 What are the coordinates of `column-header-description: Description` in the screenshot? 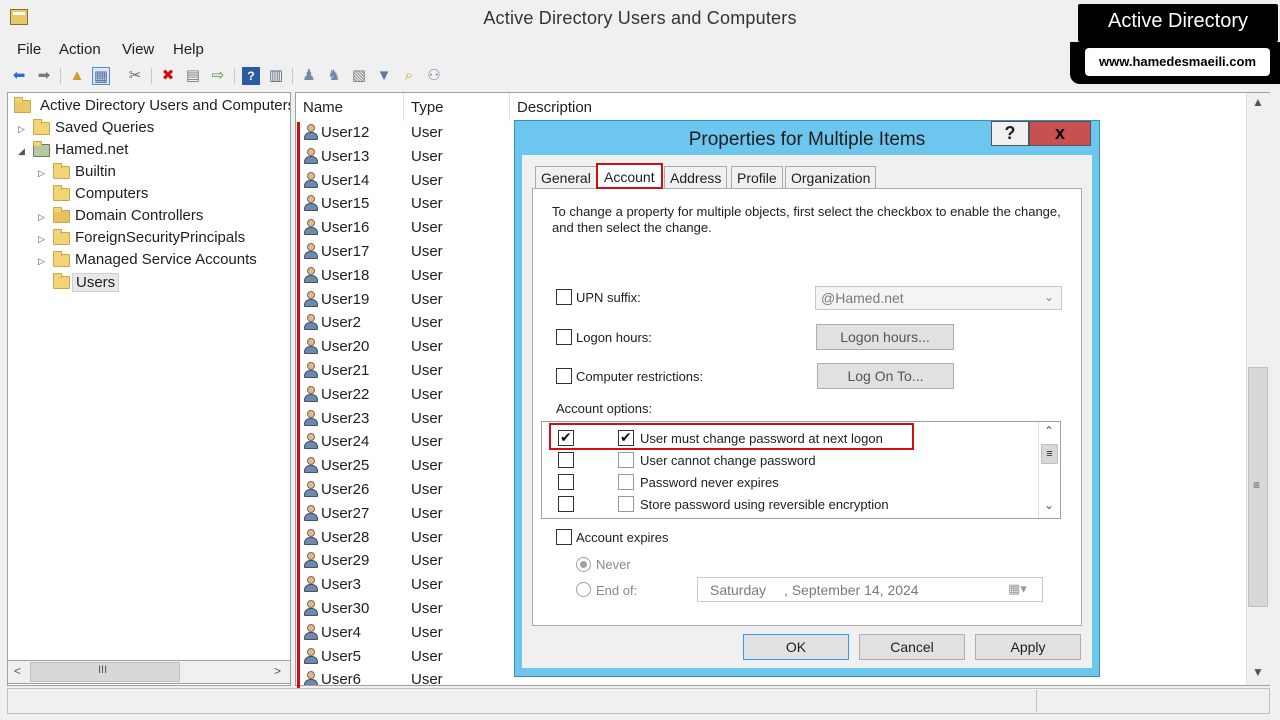 It's located at (880, 107).